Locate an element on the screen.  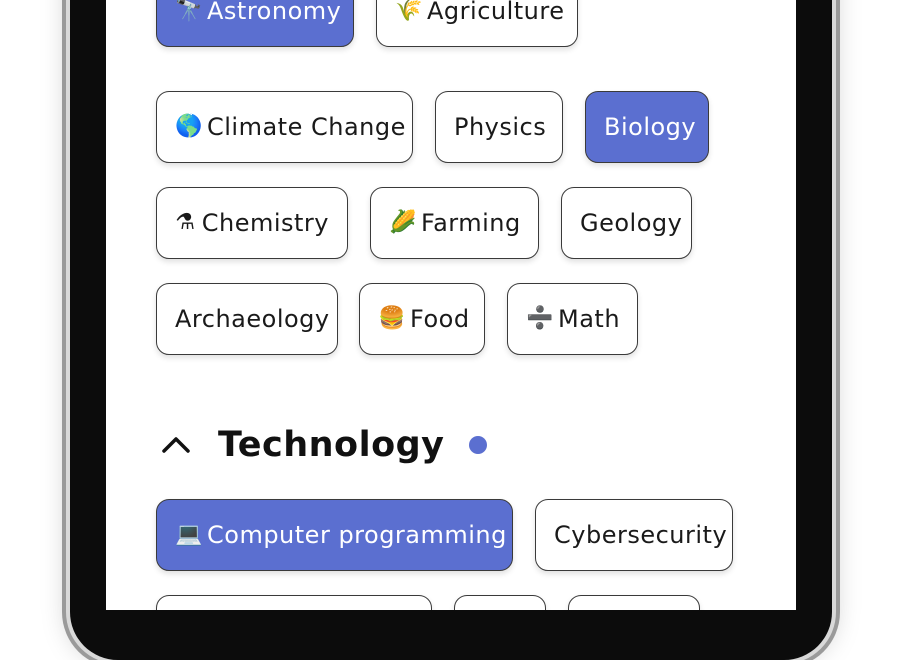
dot-indicator is located at coordinates (477, 445).